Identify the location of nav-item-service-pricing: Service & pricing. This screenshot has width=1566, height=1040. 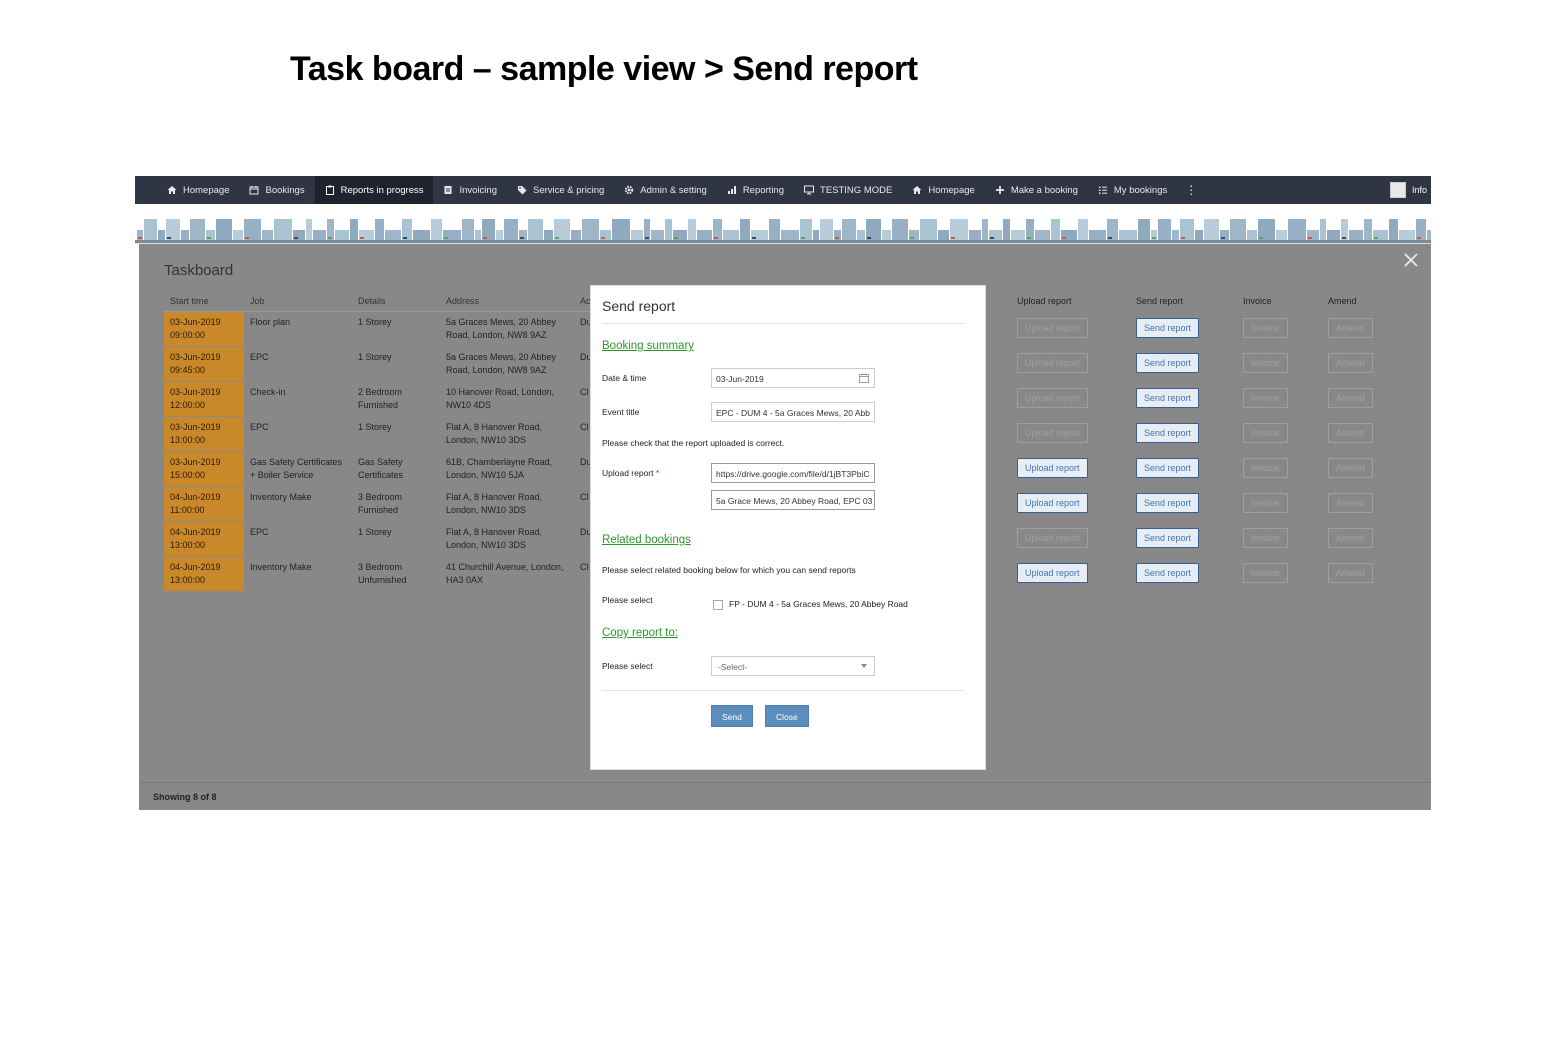
(560, 190).